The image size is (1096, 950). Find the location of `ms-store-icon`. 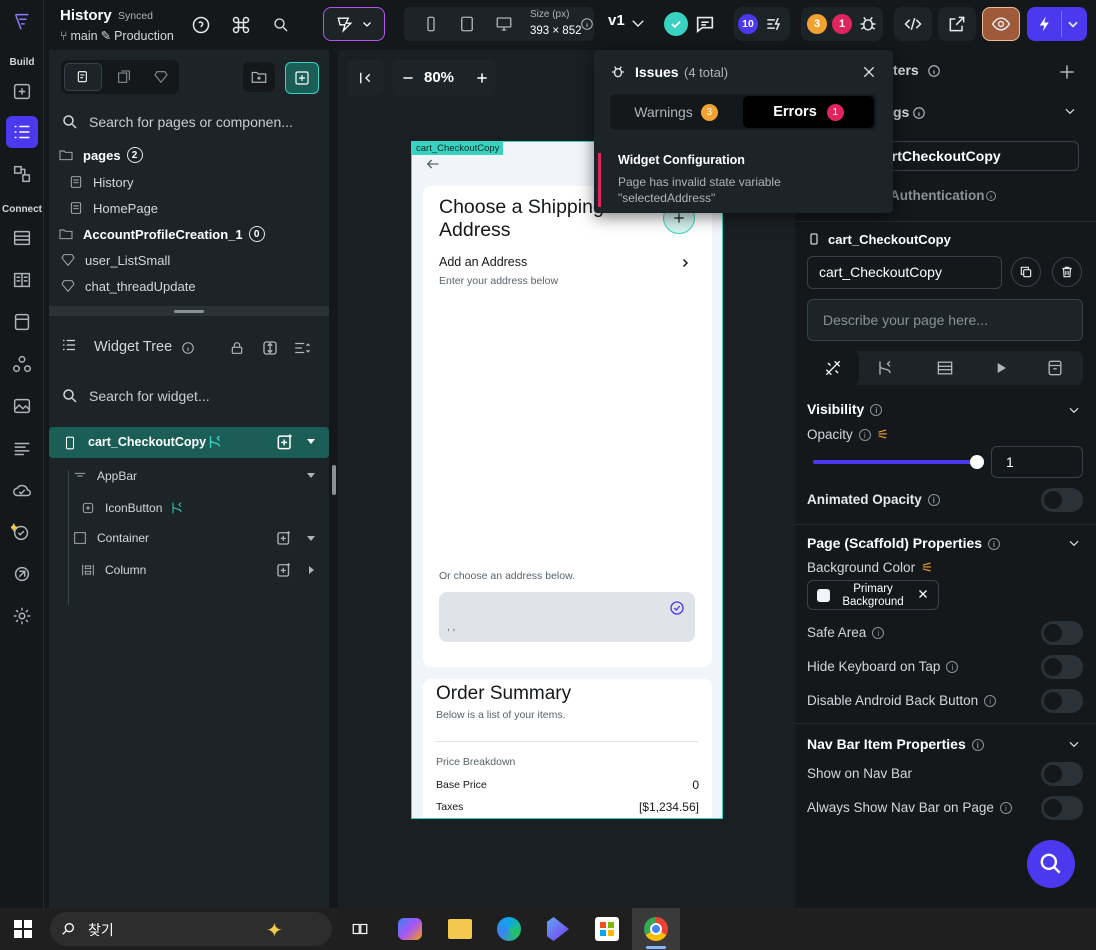

ms-store-icon is located at coordinates (607, 929).